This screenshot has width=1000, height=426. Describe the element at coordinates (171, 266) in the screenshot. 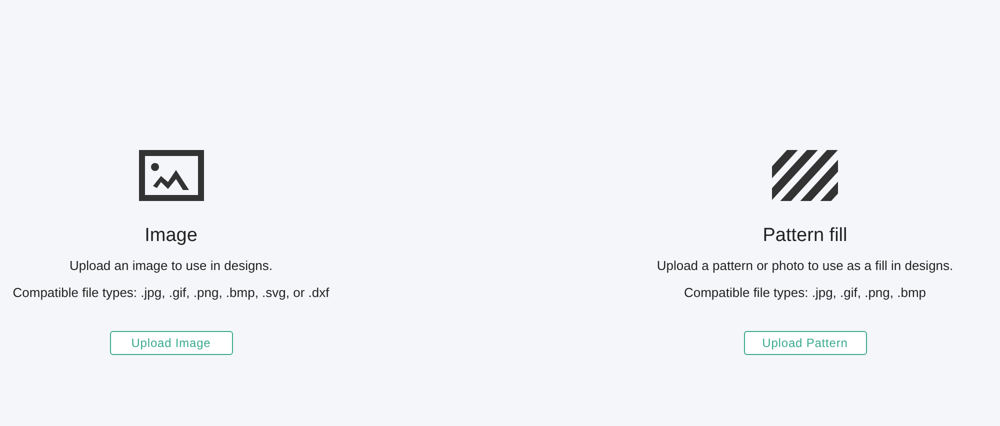

I see `option-description: Upload an image to use in designs.` at that location.